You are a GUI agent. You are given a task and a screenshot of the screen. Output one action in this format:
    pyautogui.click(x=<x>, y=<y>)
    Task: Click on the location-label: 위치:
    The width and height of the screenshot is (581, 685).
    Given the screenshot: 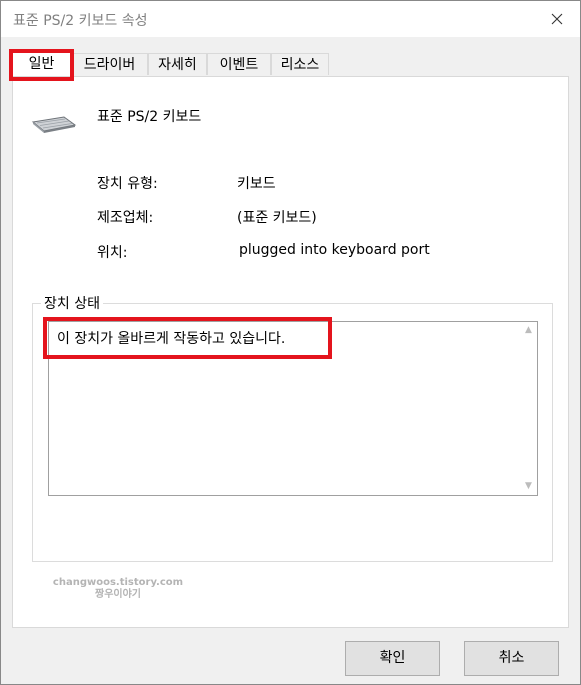 What is the action you would take?
    pyautogui.click(x=112, y=253)
    